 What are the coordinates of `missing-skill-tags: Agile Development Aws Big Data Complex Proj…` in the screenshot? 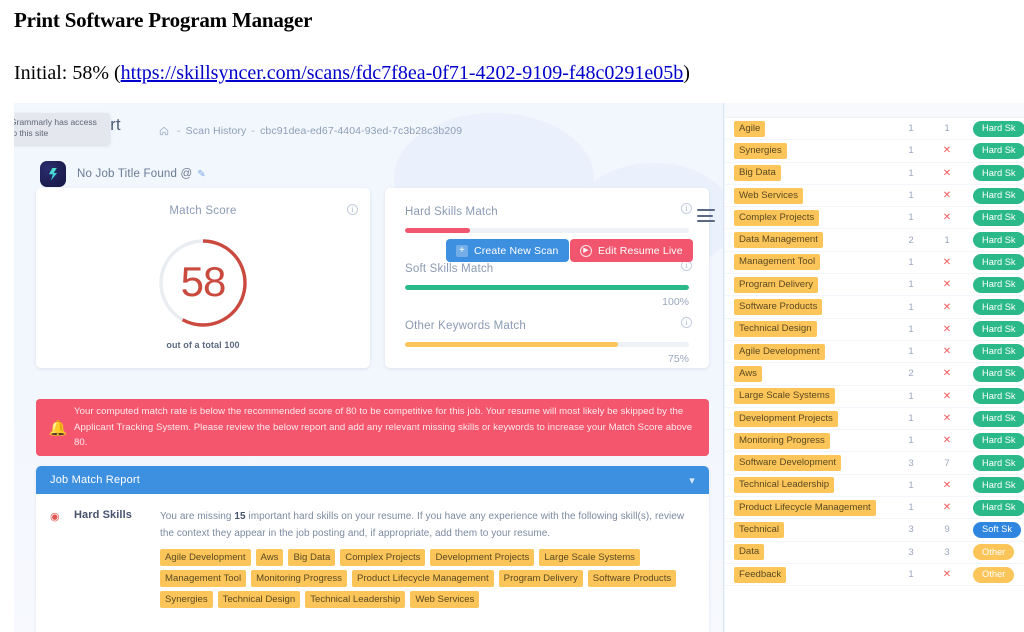 It's located at (426, 579).